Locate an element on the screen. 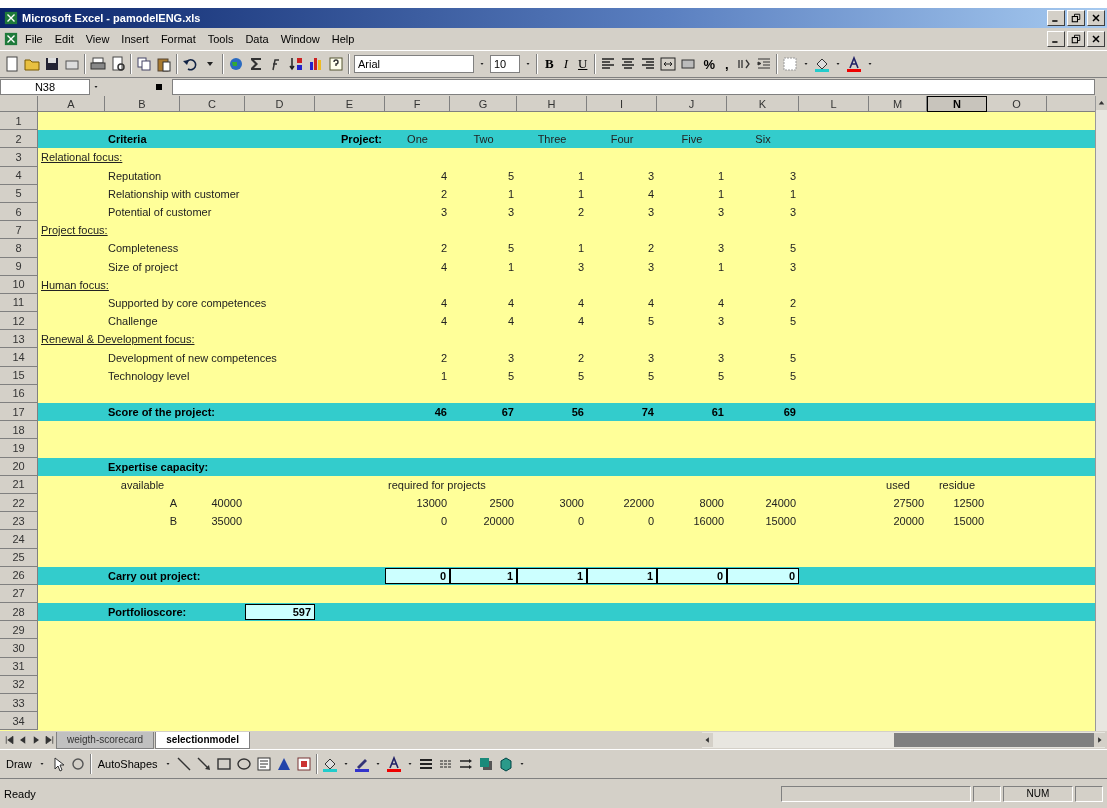 Image resolution: width=1107 pixels, height=808 pixels. row-header: 12 is located at coordinates (19, 321).